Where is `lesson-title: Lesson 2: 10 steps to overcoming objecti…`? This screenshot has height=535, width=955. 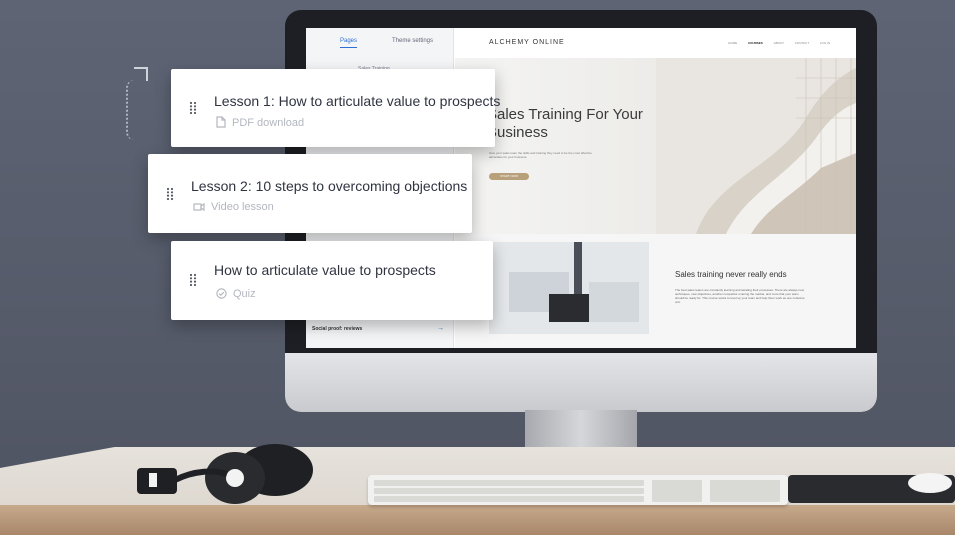
lesson-title: Lesson 2: 10 steps to overcoming objecti… is located at coordinates (329, 186).